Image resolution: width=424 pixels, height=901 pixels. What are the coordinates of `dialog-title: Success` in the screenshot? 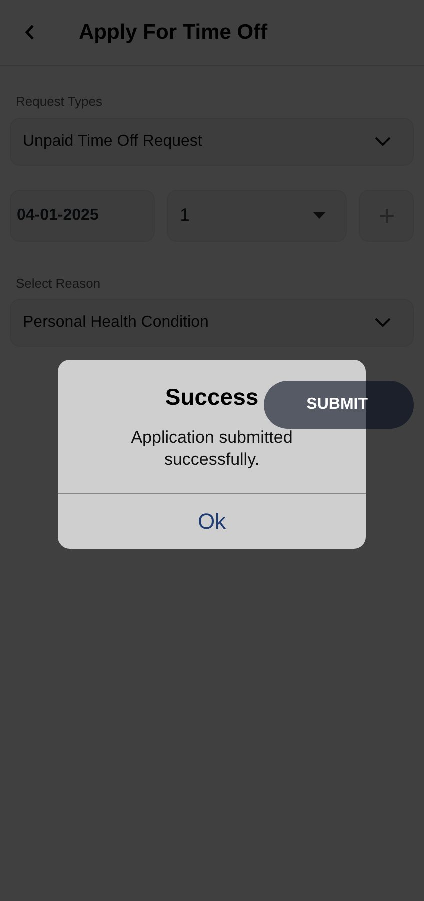 It's located at (212, 397).